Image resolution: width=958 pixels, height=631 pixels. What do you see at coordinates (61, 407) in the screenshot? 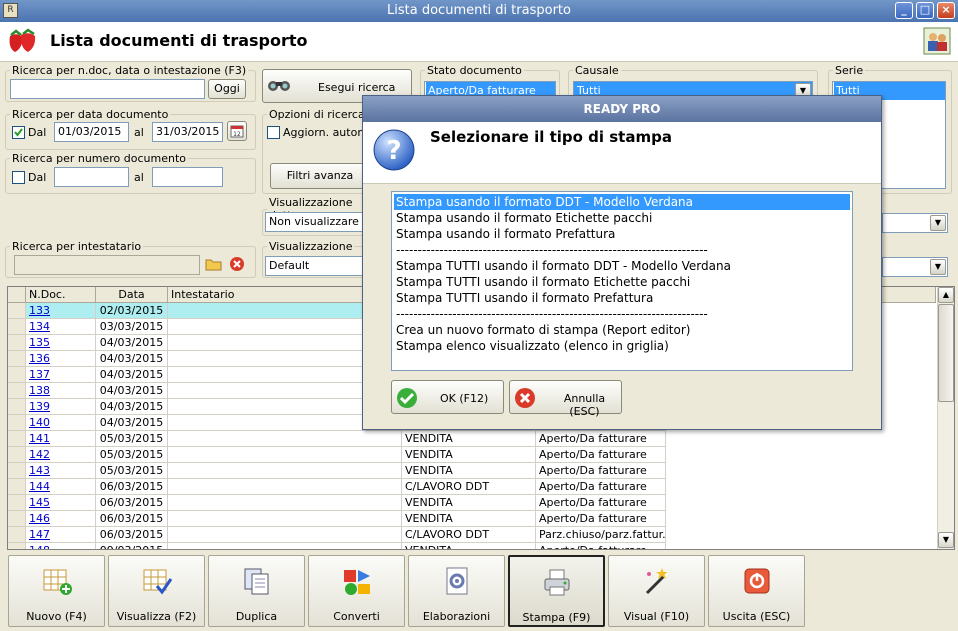
I see `doc-number-link: 139` at bounding box center [61, 407].